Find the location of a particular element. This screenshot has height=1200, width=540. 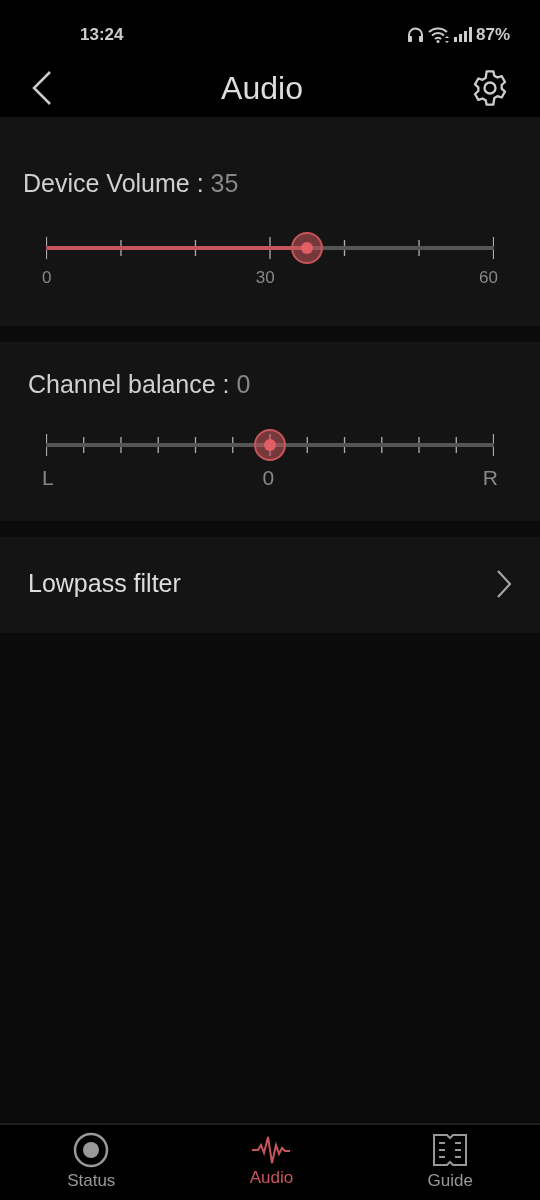

chevron-right-icon is located at coordinates (504, 583).